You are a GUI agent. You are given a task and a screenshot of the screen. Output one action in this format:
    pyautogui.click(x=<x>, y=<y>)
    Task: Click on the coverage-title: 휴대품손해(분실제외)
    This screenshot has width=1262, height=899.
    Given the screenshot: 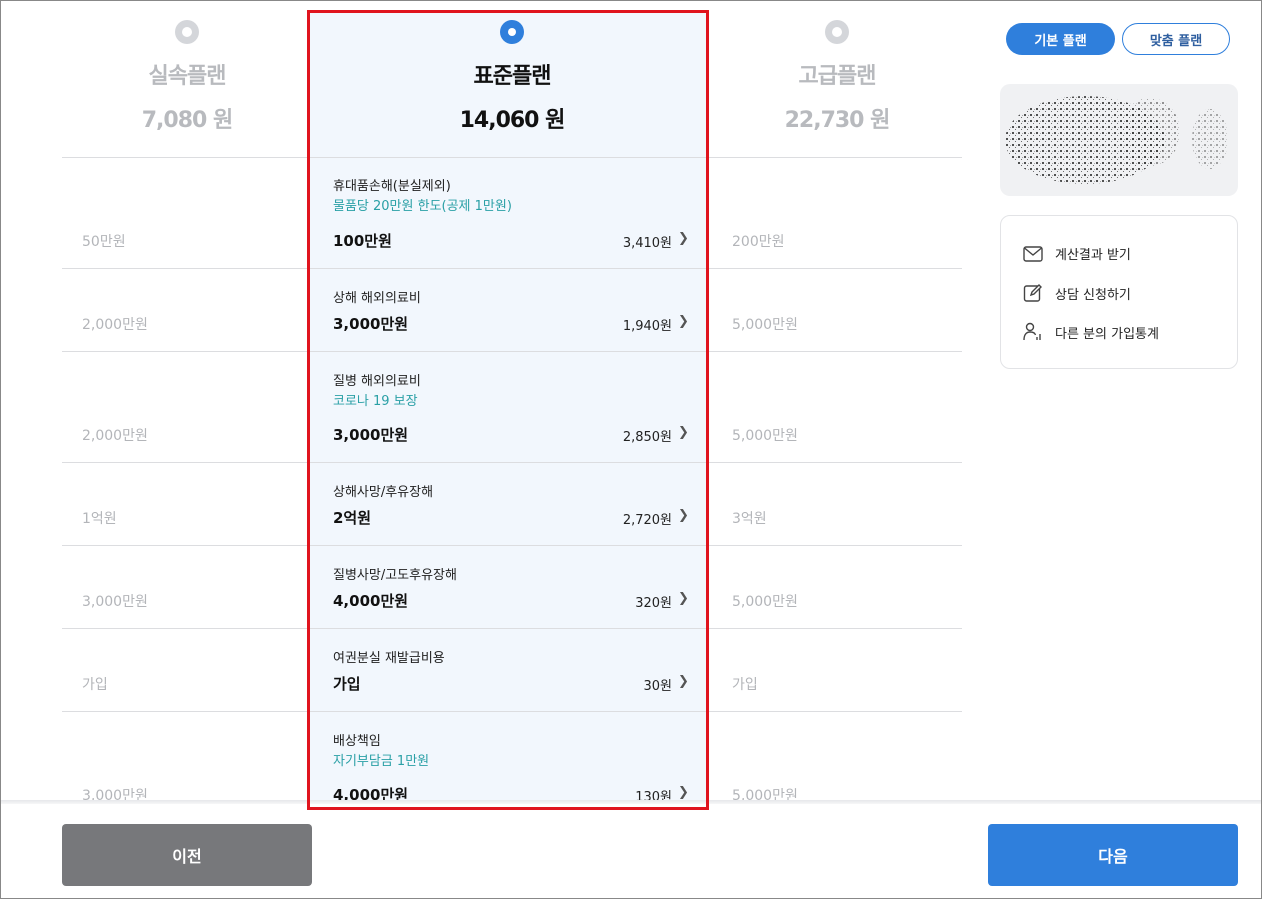 What is the action you would take?
    pyautogui.click(x=392, y=186)
    